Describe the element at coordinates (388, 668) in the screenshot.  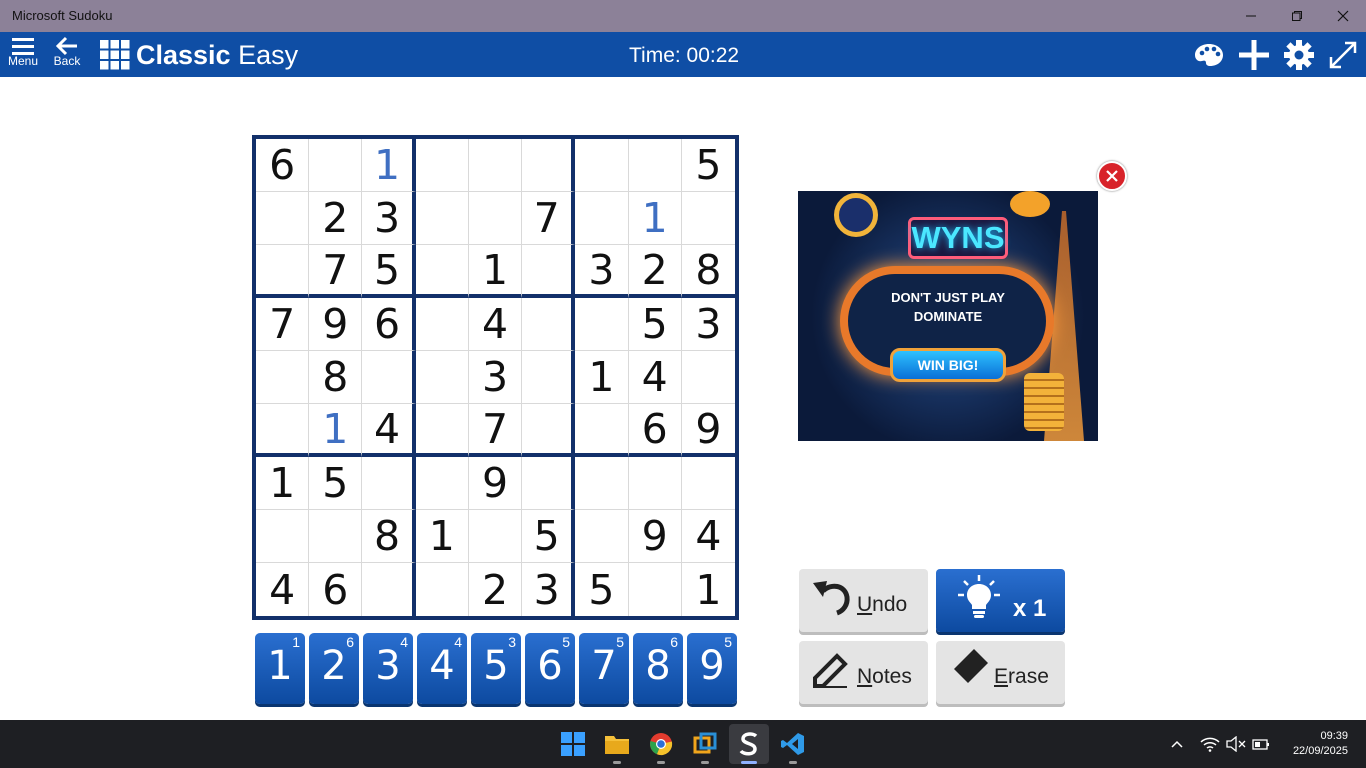
I see `number-key-3: 34` at that location.